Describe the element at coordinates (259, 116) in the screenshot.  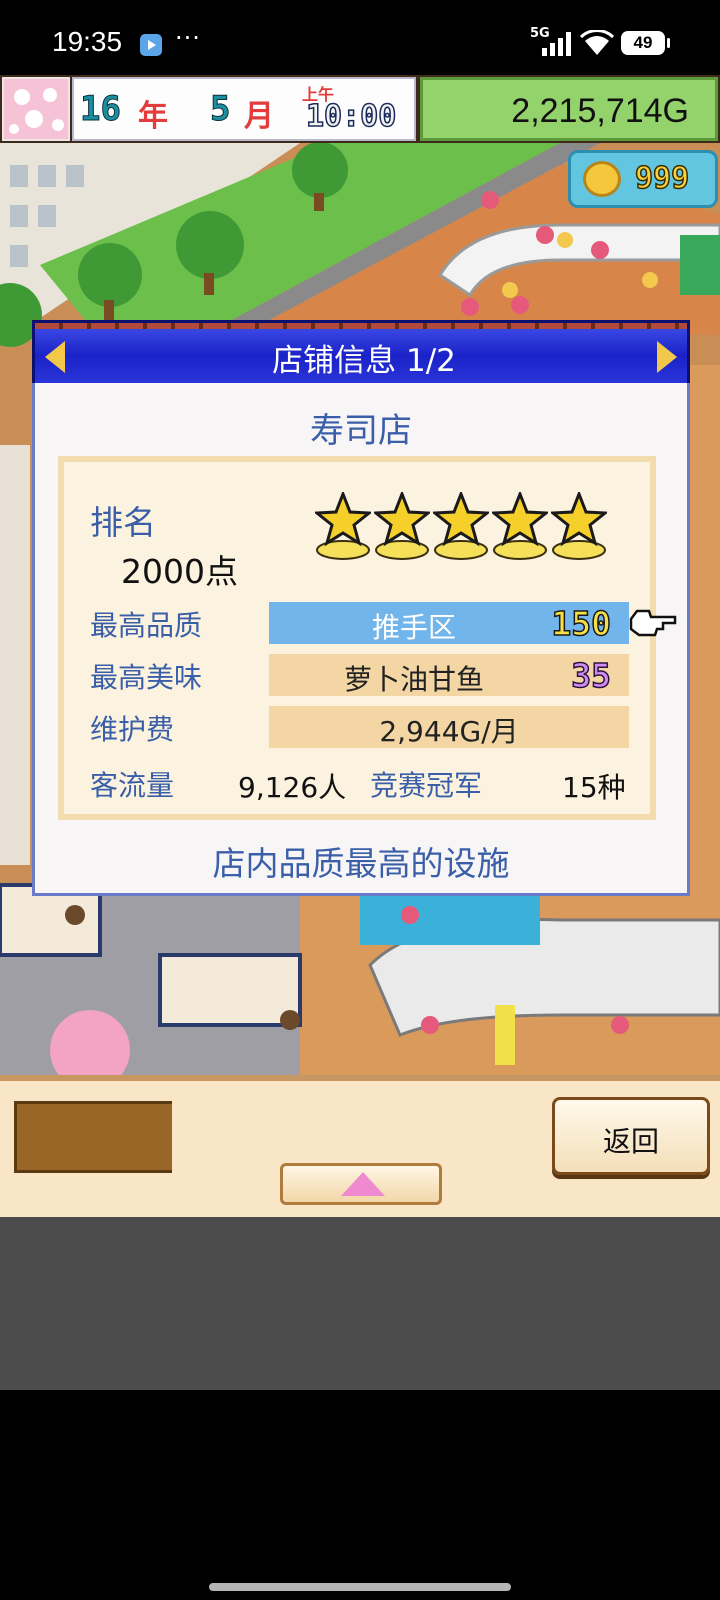
I see `month-unit: 月` at that location.